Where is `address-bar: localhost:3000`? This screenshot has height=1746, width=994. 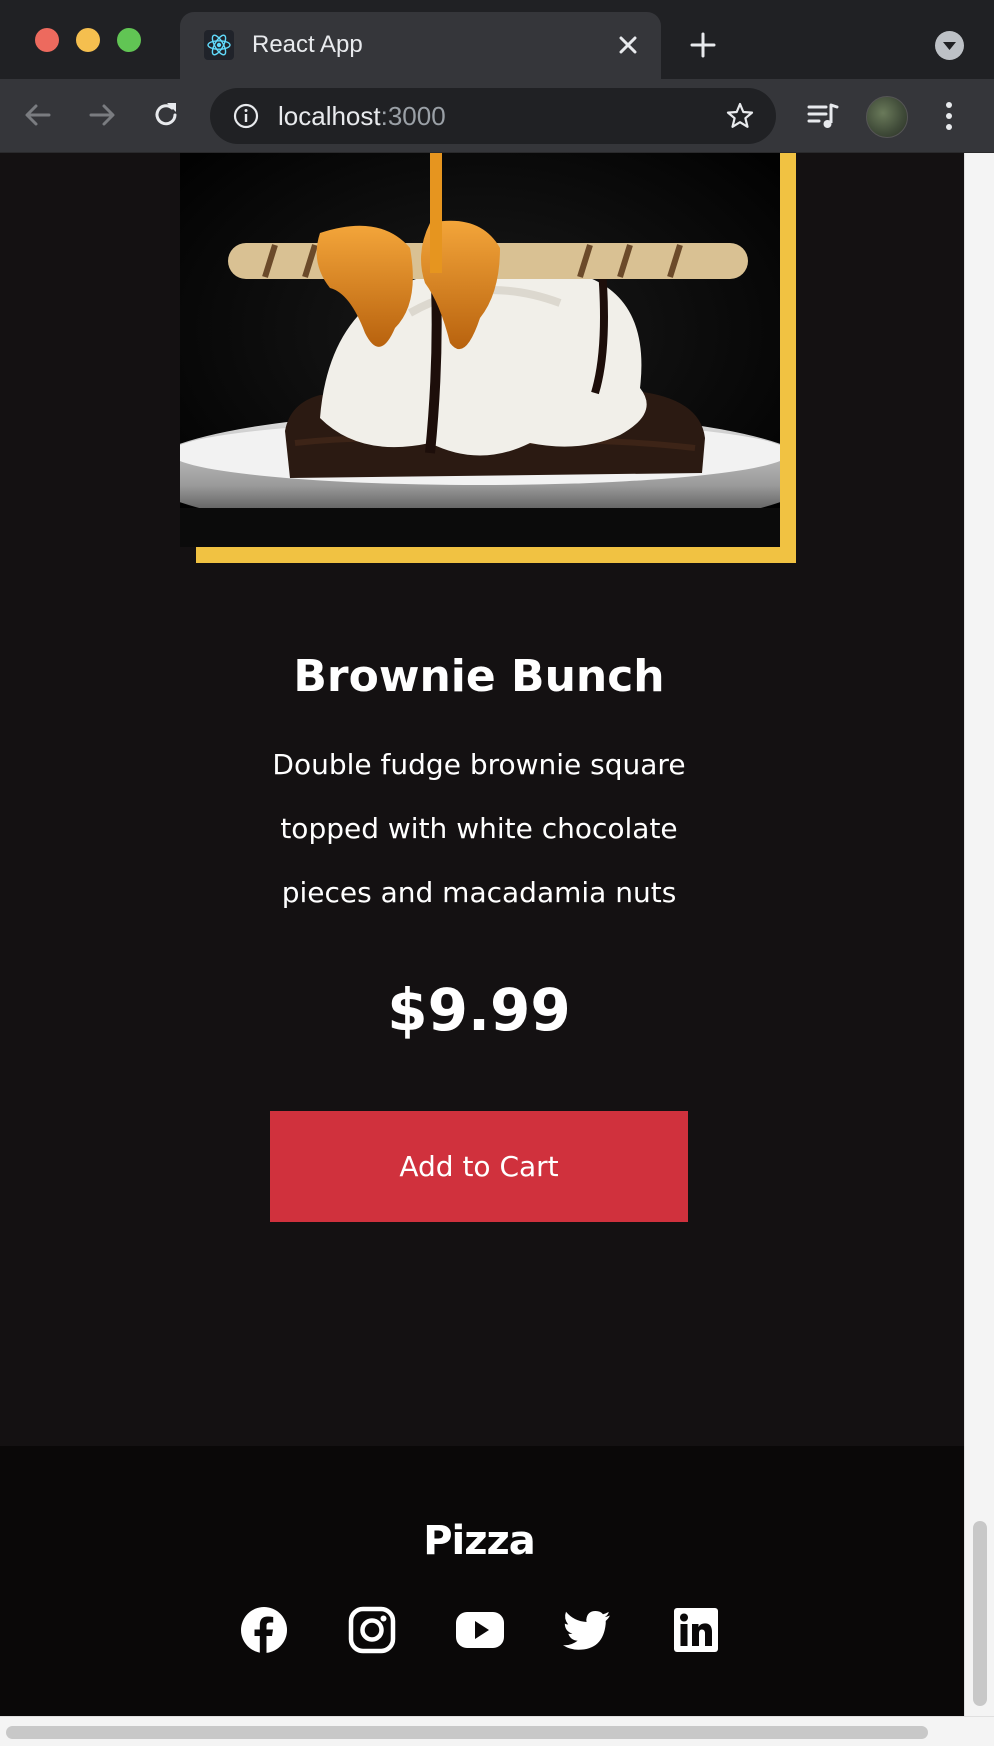 address-bar: localhost:3000 is located at coordinates (493, 116).